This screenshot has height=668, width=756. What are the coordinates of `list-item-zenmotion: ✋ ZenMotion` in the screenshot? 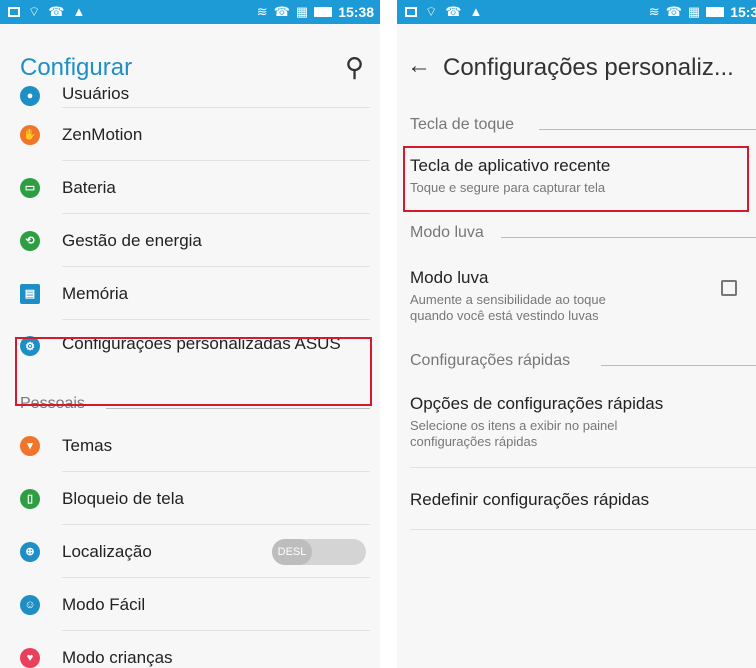 It's located at (190, 134).